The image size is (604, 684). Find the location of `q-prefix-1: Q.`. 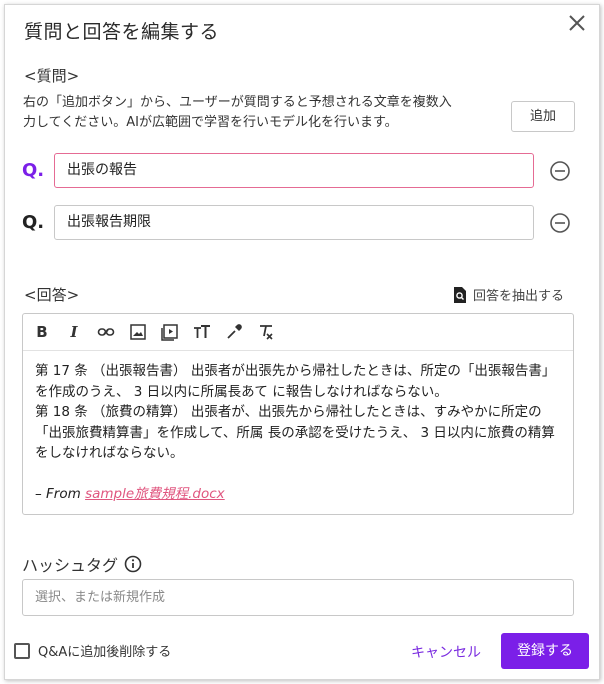

q-prefix-1: Q. is located at coordinates (33, 170).